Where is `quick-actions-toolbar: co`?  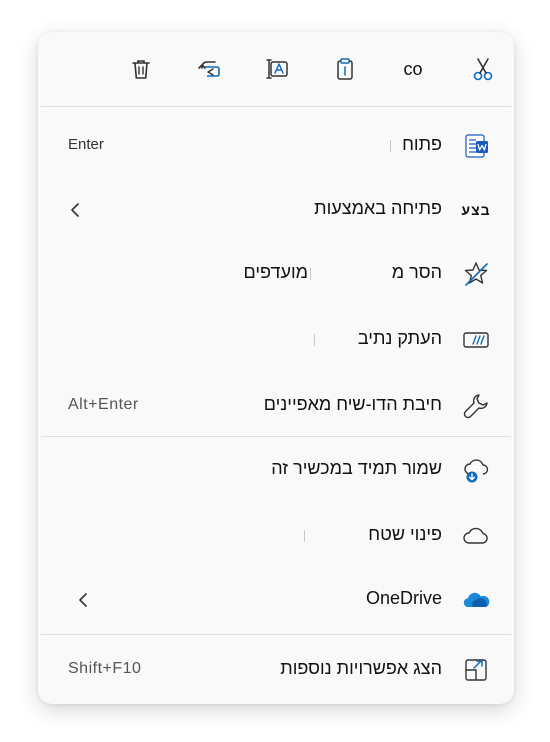
quick-actions-toolbar: co is located at coordinates (276, 69).